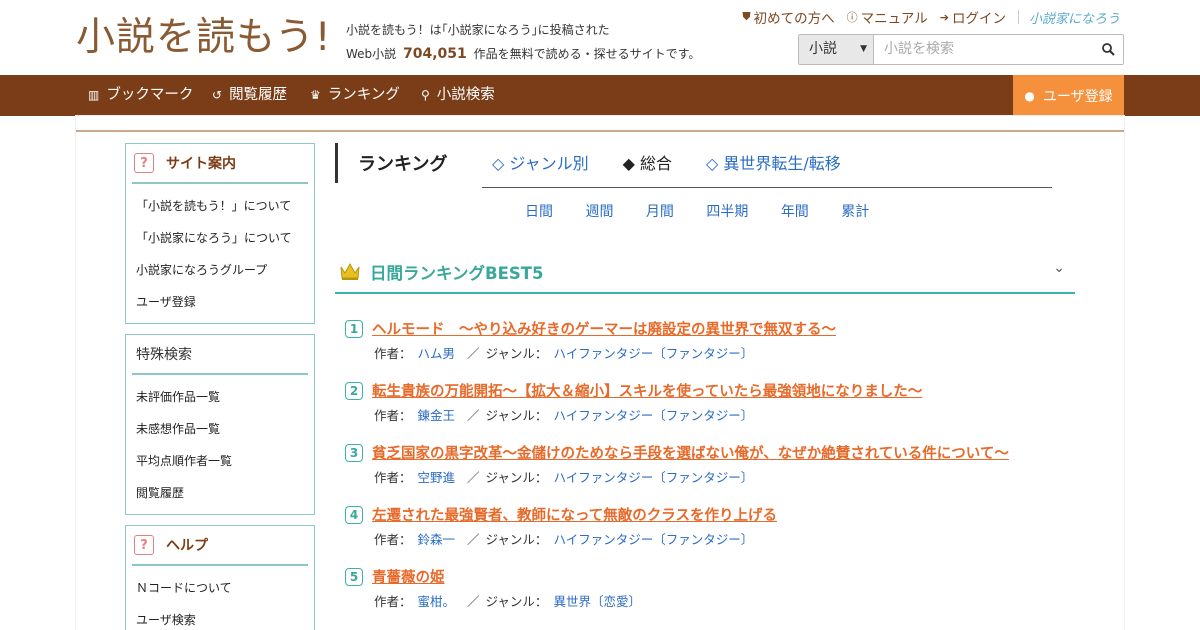  I want to click on sidebar-item-register: ユーザ登録, so click(225, 302).